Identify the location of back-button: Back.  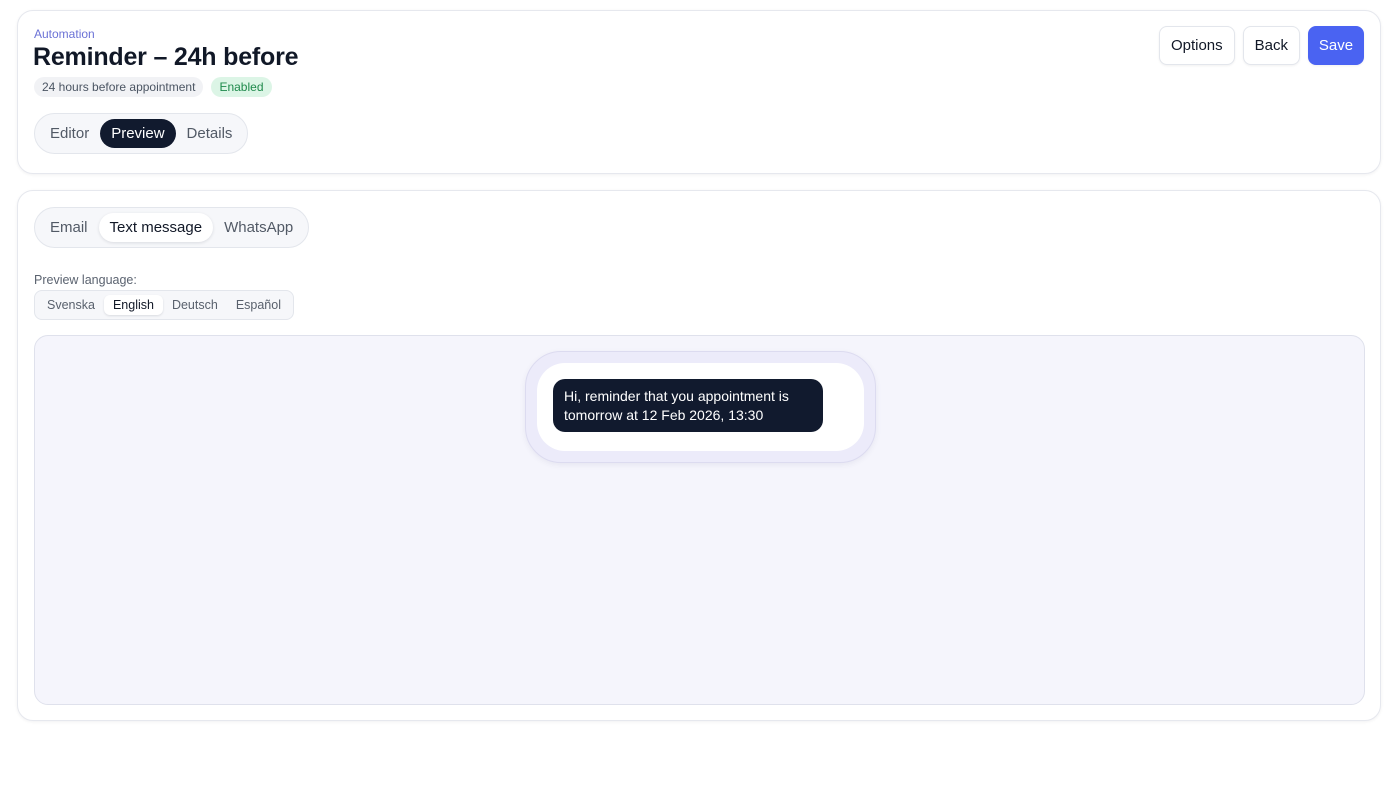
(1271, 45).